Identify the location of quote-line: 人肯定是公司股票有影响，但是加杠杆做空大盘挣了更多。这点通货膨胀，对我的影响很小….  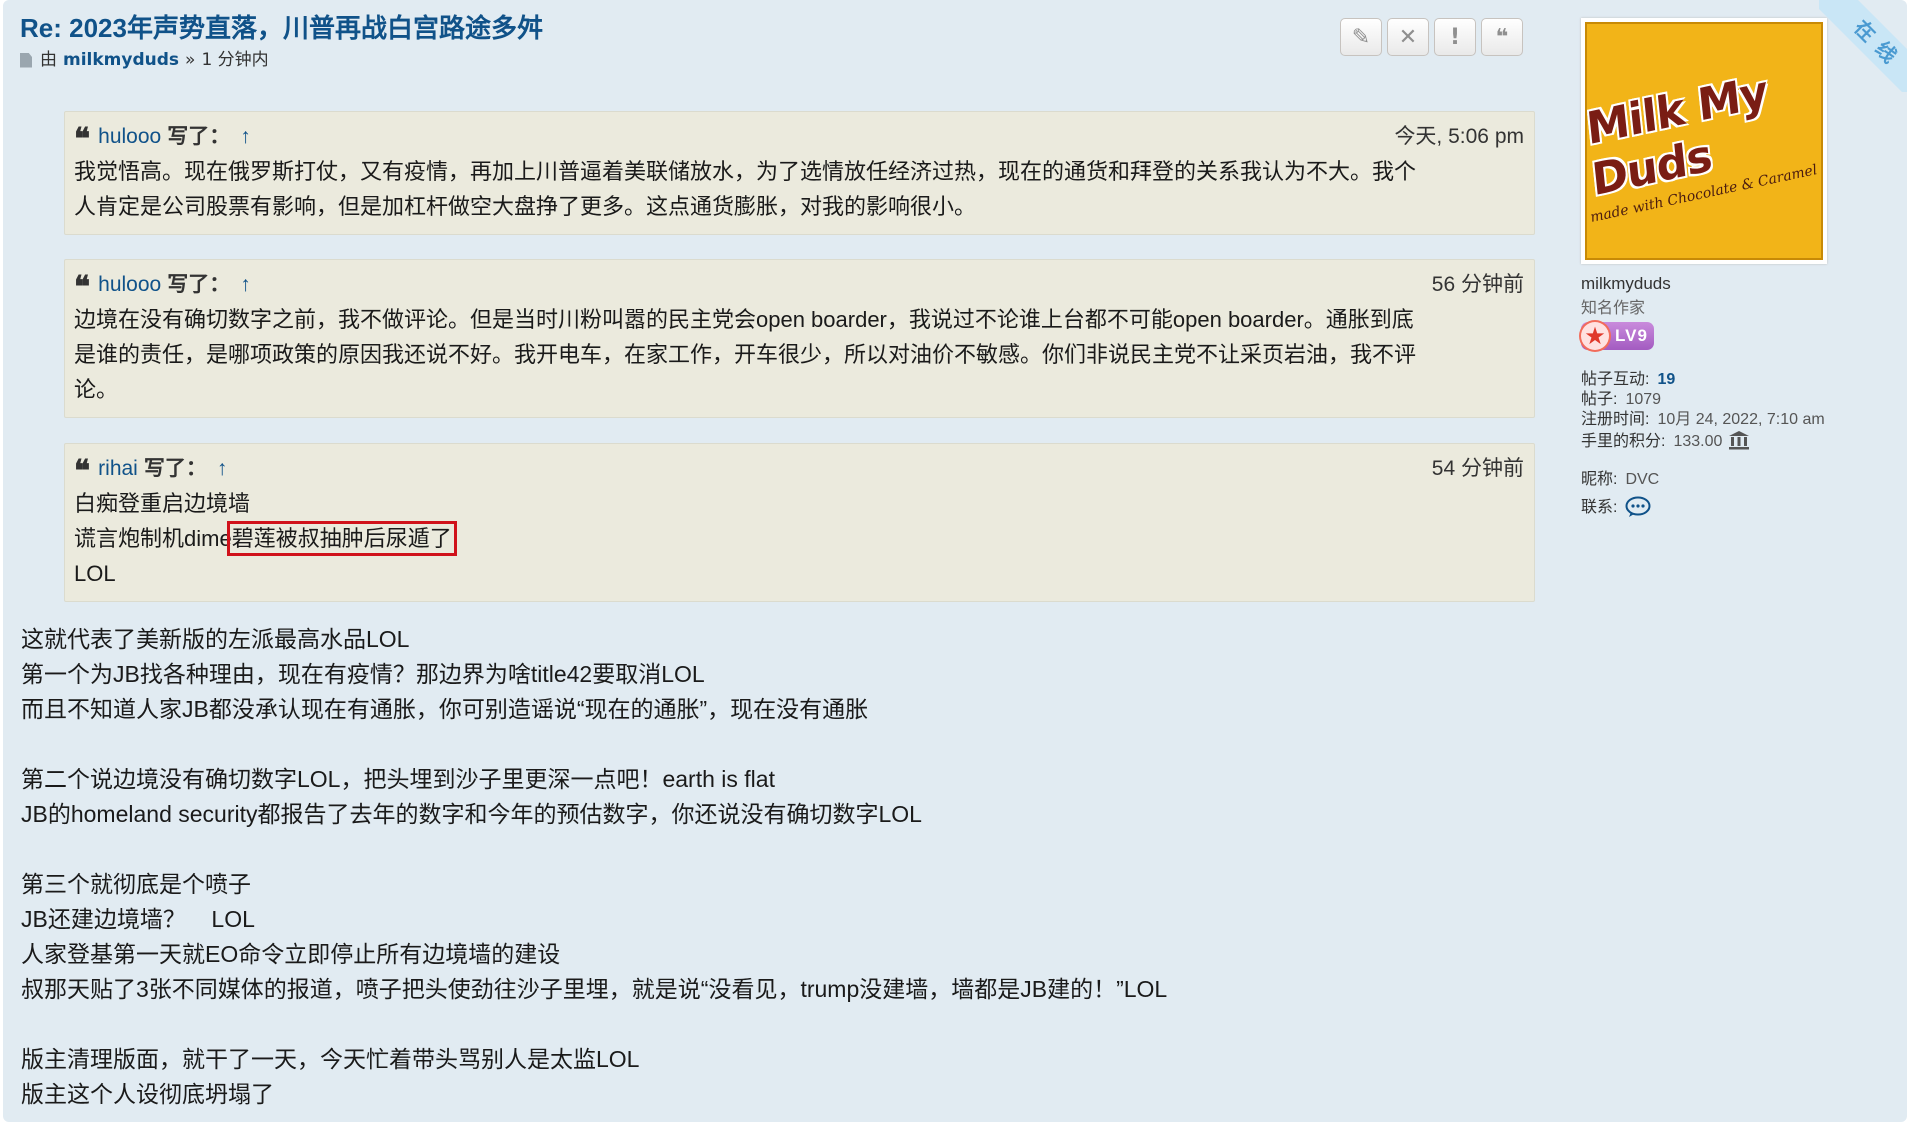
(525, 206).